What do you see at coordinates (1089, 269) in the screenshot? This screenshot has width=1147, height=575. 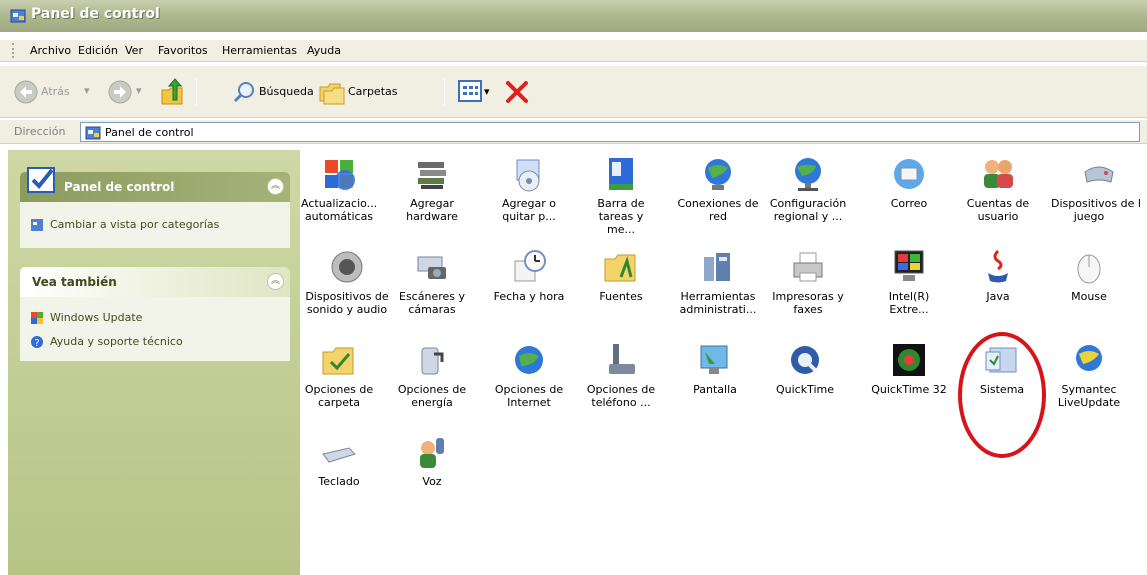 I see `mouse-icon` at bounding box center [1089, 269].